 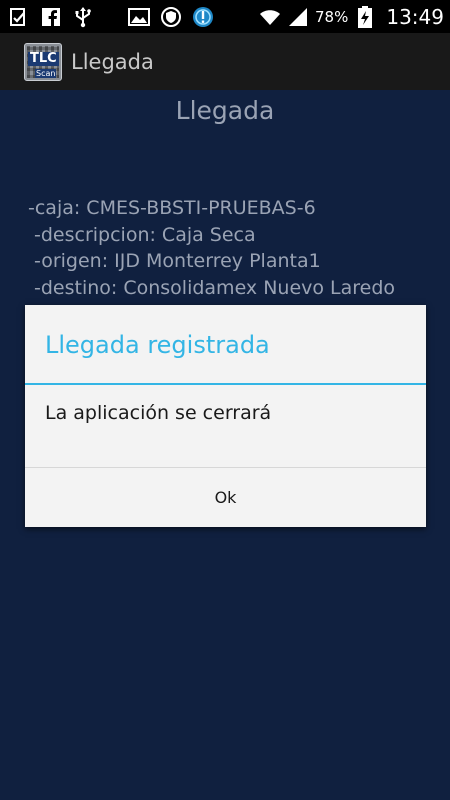 I want to click on alert-icon, so click(x=203, y=17).